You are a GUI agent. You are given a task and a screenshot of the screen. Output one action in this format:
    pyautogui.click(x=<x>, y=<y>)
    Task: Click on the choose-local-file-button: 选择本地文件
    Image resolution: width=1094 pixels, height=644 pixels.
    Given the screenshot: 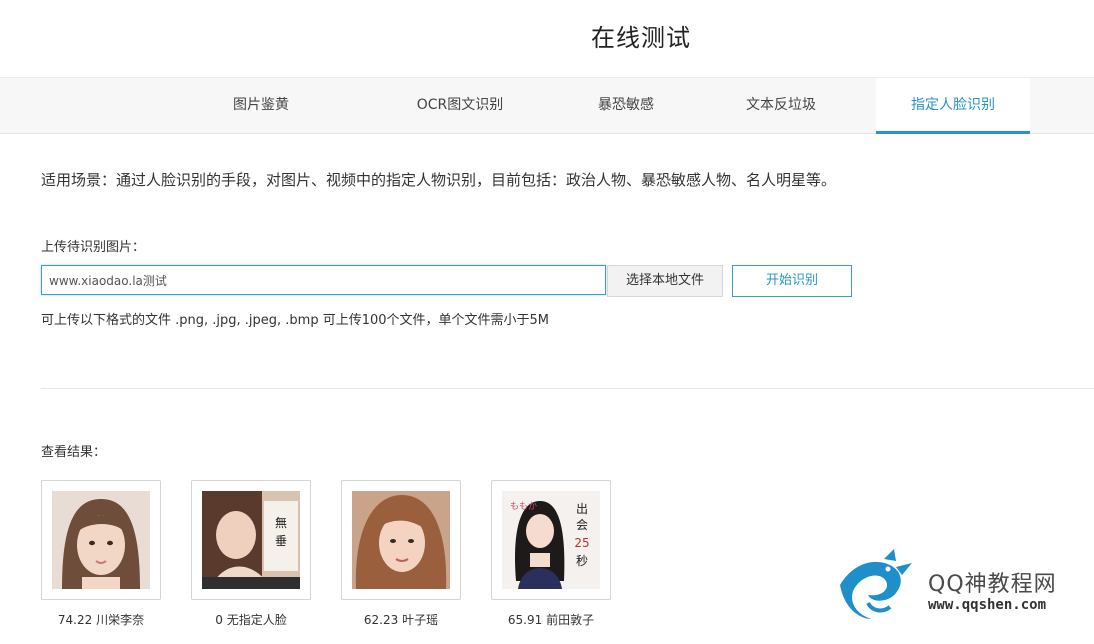 What is the action you would take?
    pyautogui.click(x=665, y=281)
    